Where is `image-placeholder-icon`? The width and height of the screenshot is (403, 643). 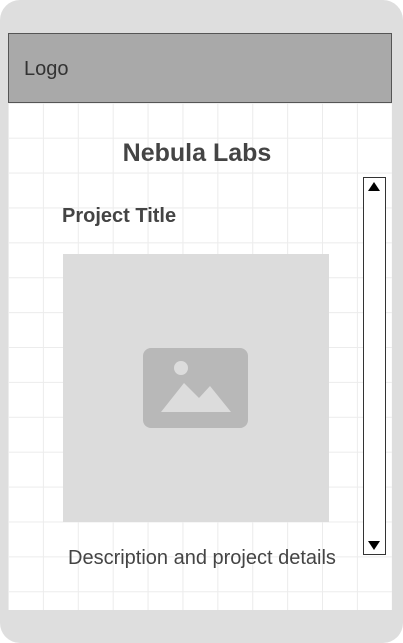
image-placeholder-icon is located at coordinates (195, 388).